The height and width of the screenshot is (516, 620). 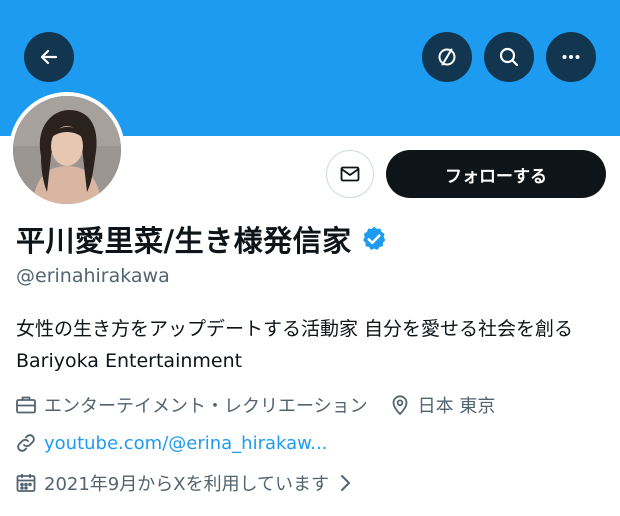 I want to click on arrow-left-icon, so click(x=49, y=57).